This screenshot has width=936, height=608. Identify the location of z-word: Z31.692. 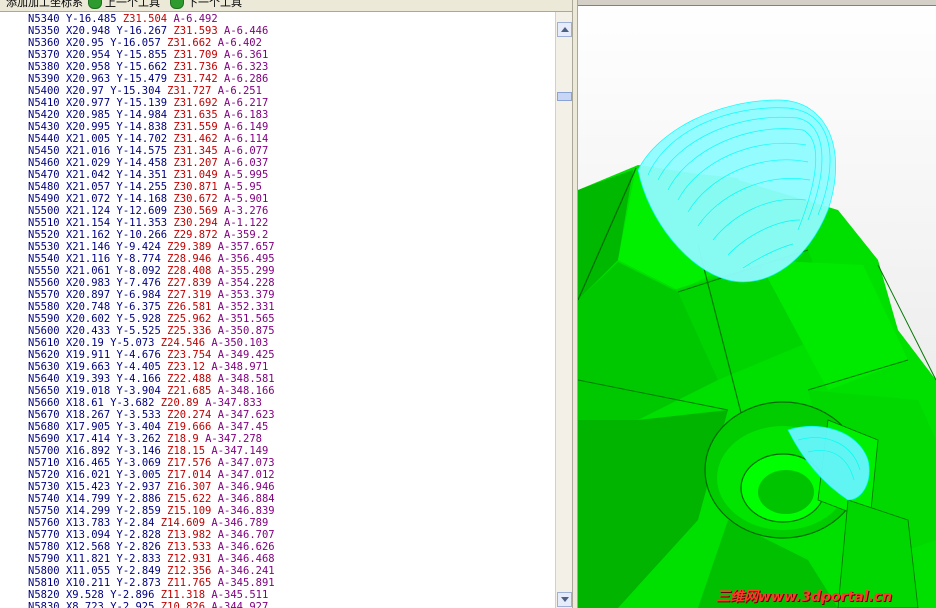
(195, 103).